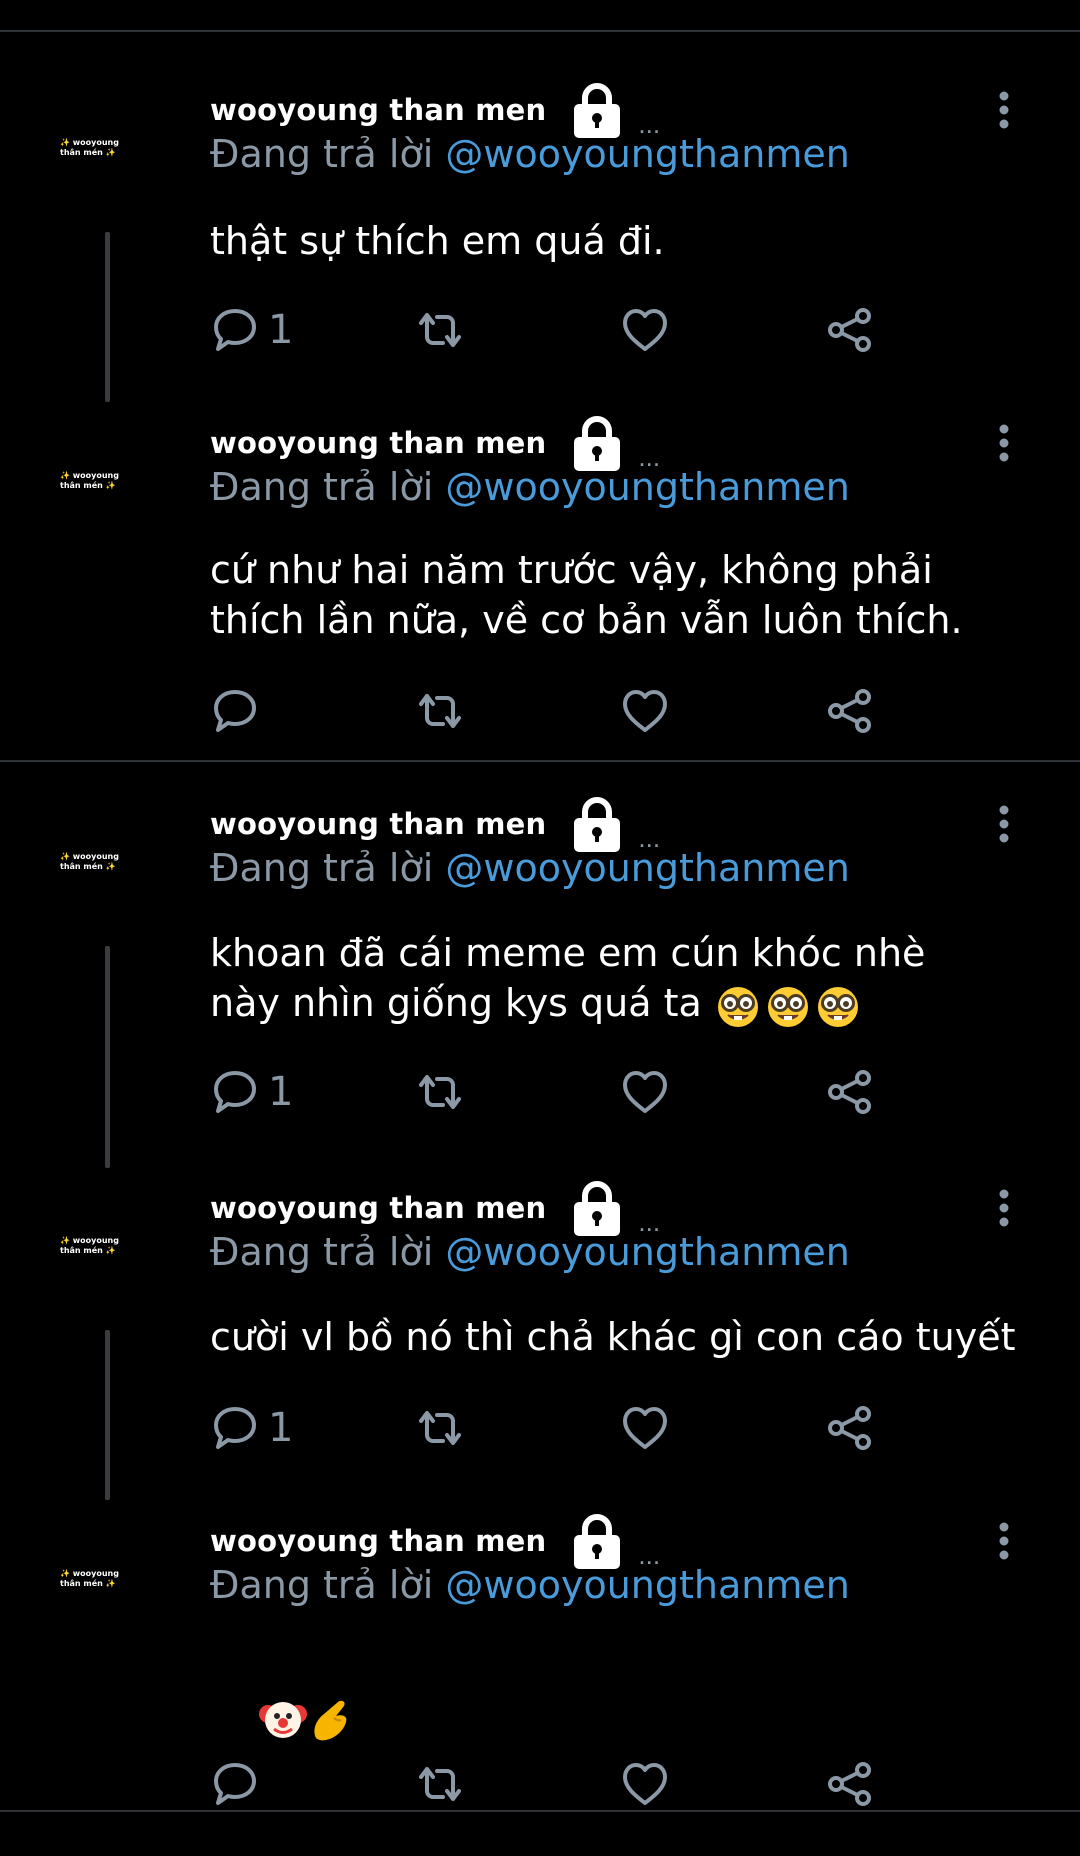 This screenshot has height=1856, width=1080. I want to click on emoji-group, so click(788, 1006).